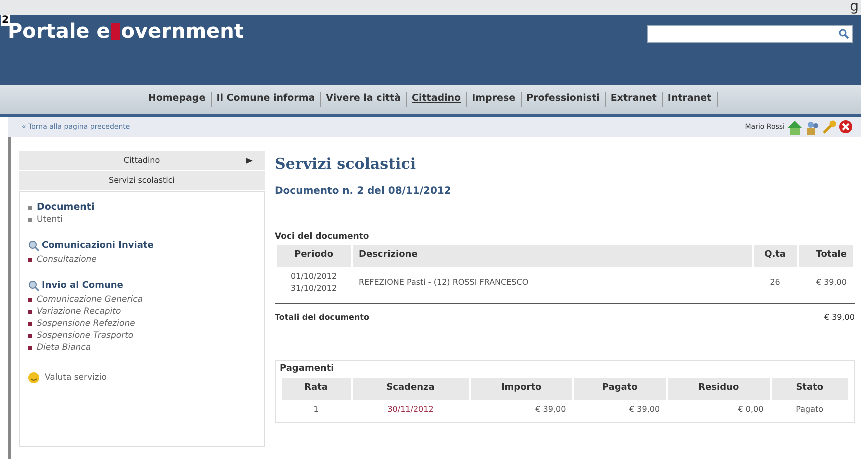  Describe the element at coordinates (177, 99) in the screenshot. I see `nav-link-item: Homepage` at that location.